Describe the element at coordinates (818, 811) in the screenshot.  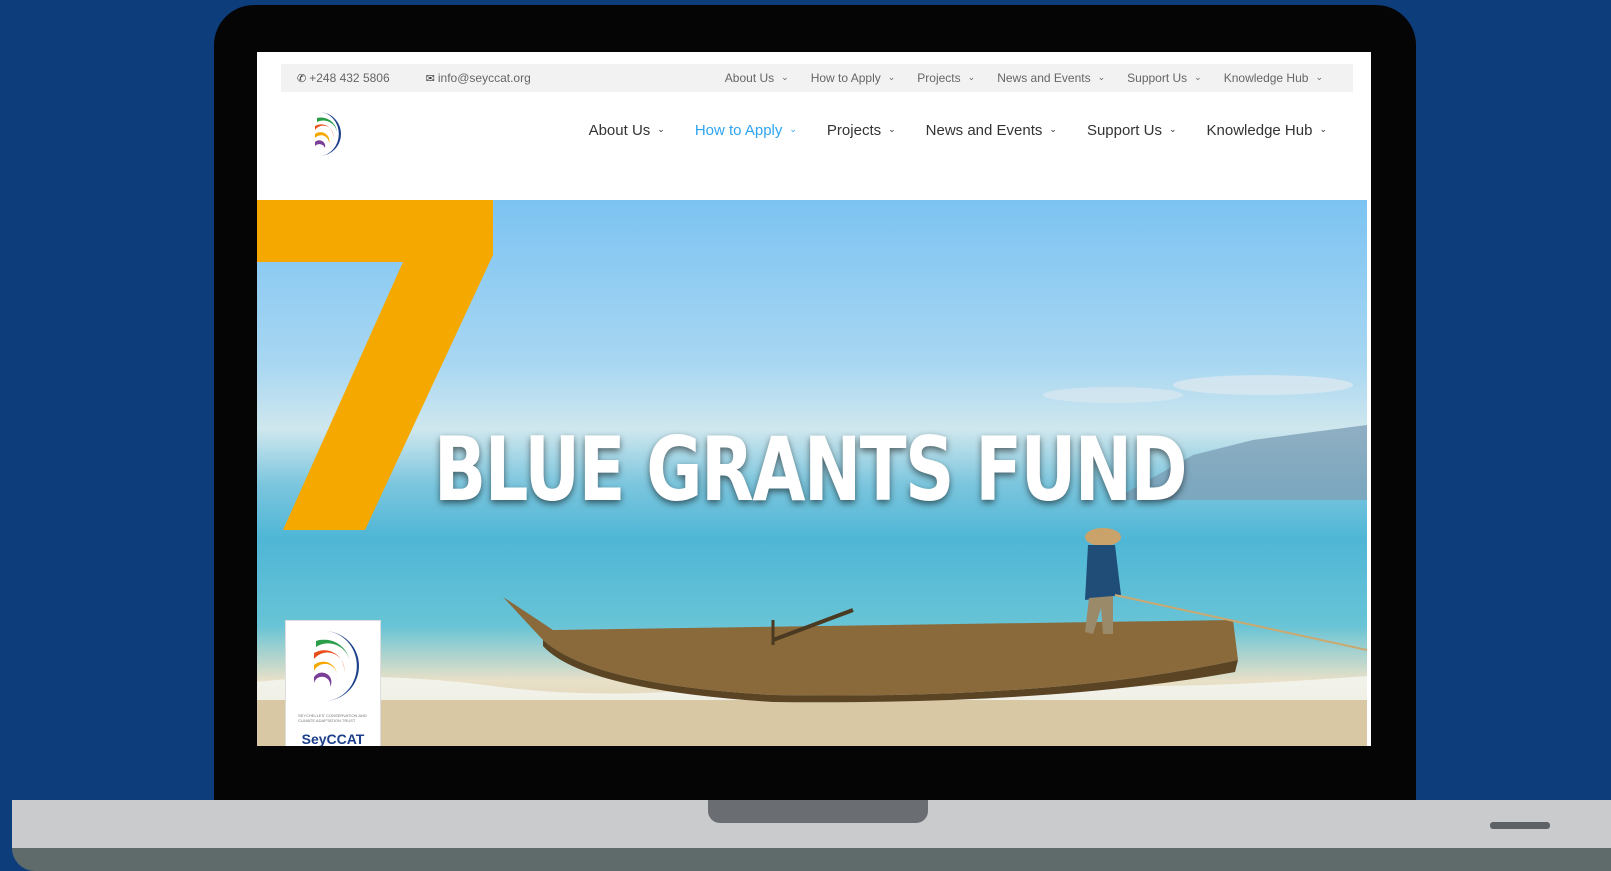
I see `laptop-notch` at that location.